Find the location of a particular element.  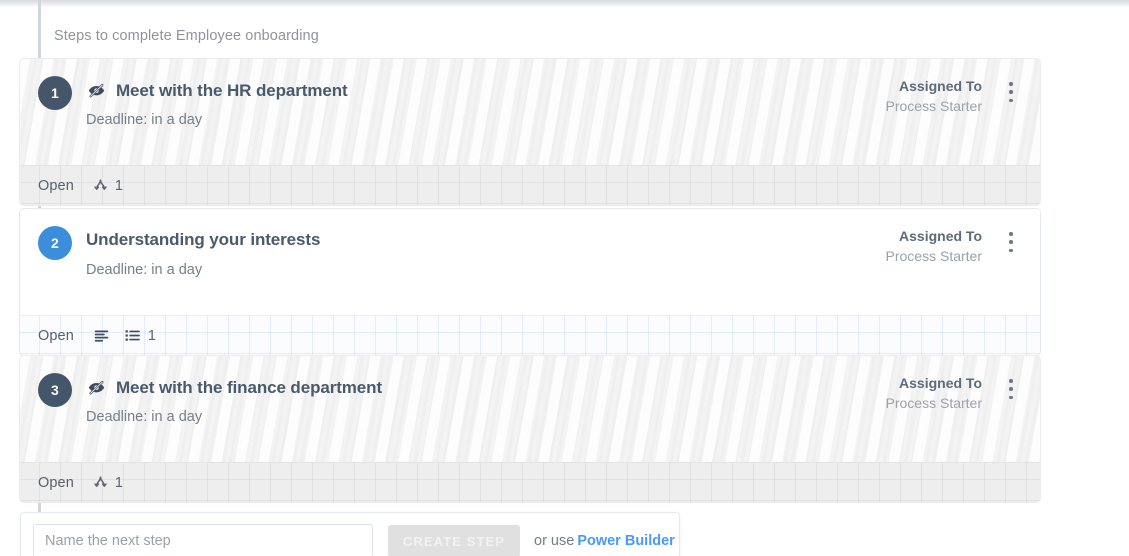

description-icon is located at coordinates (101, 336).